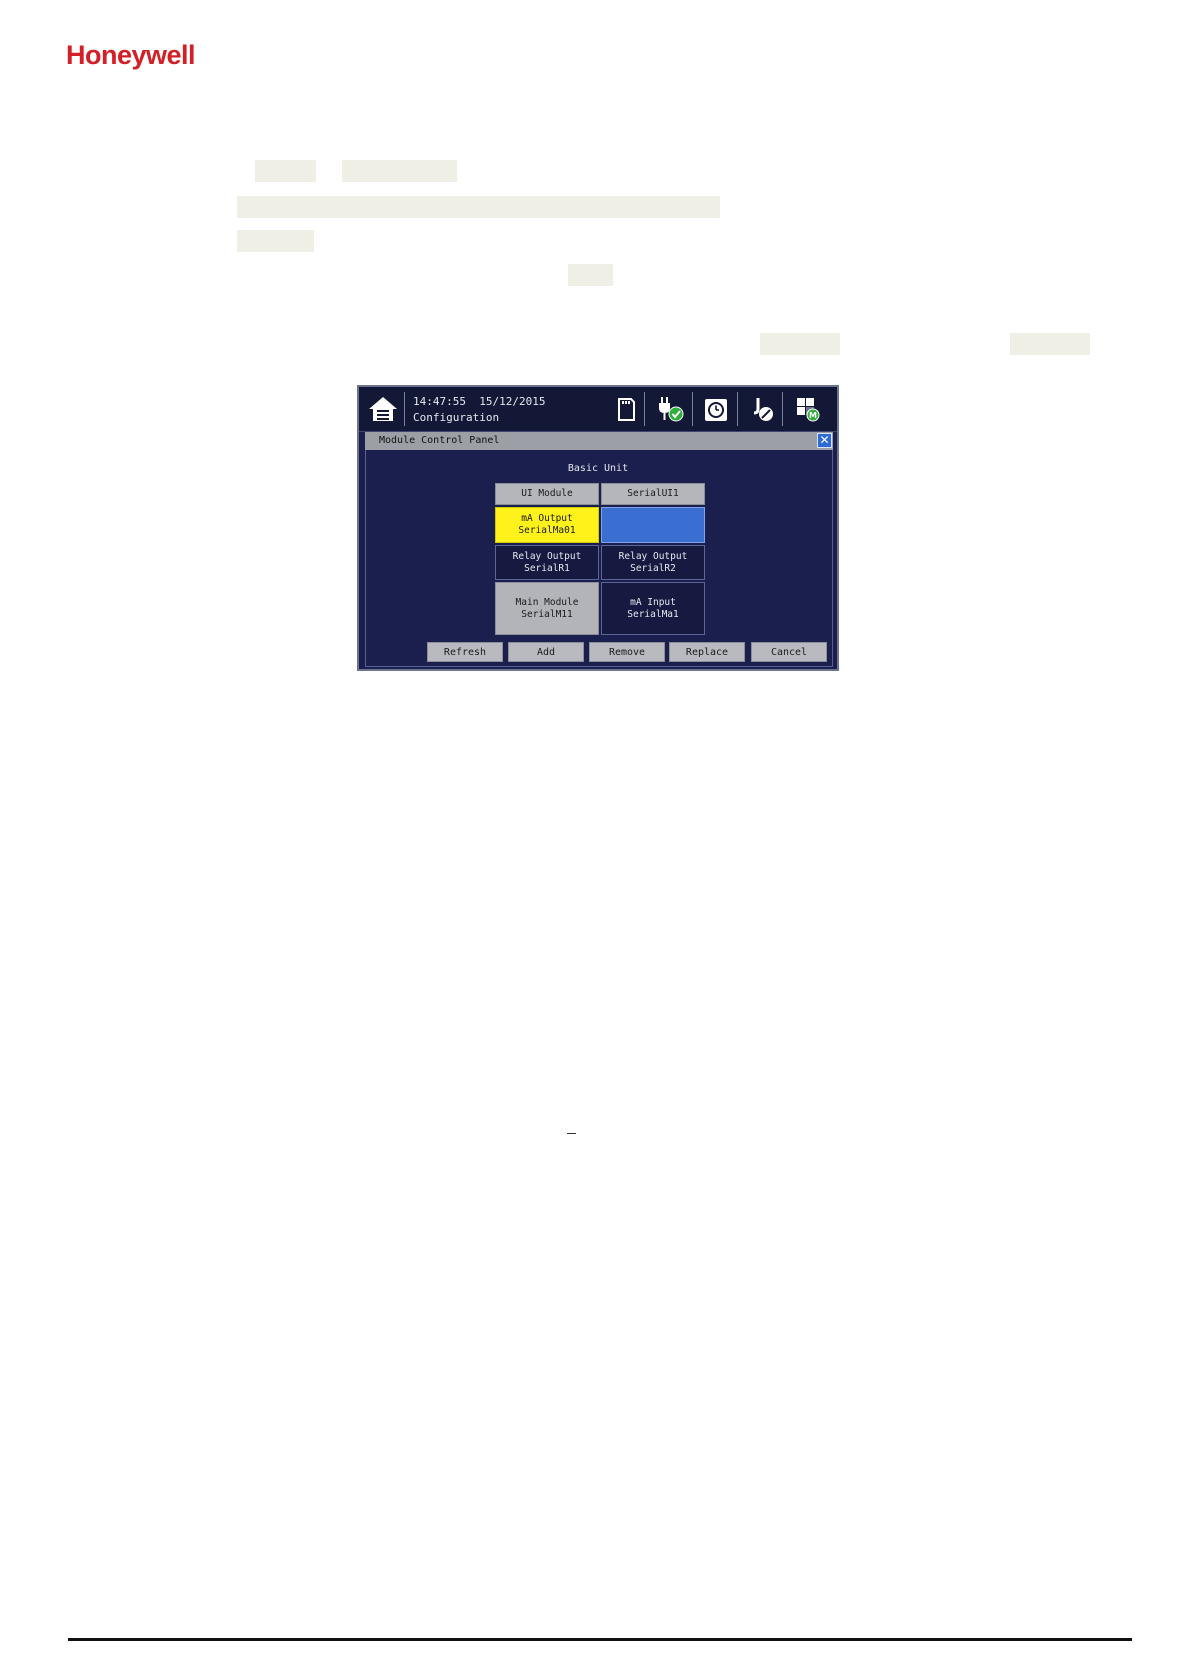 Image resolution: width=1188 pixels, height=1680 pixels. I want to click on module-slot: Relay Output SerialR1, so click(547, 562).